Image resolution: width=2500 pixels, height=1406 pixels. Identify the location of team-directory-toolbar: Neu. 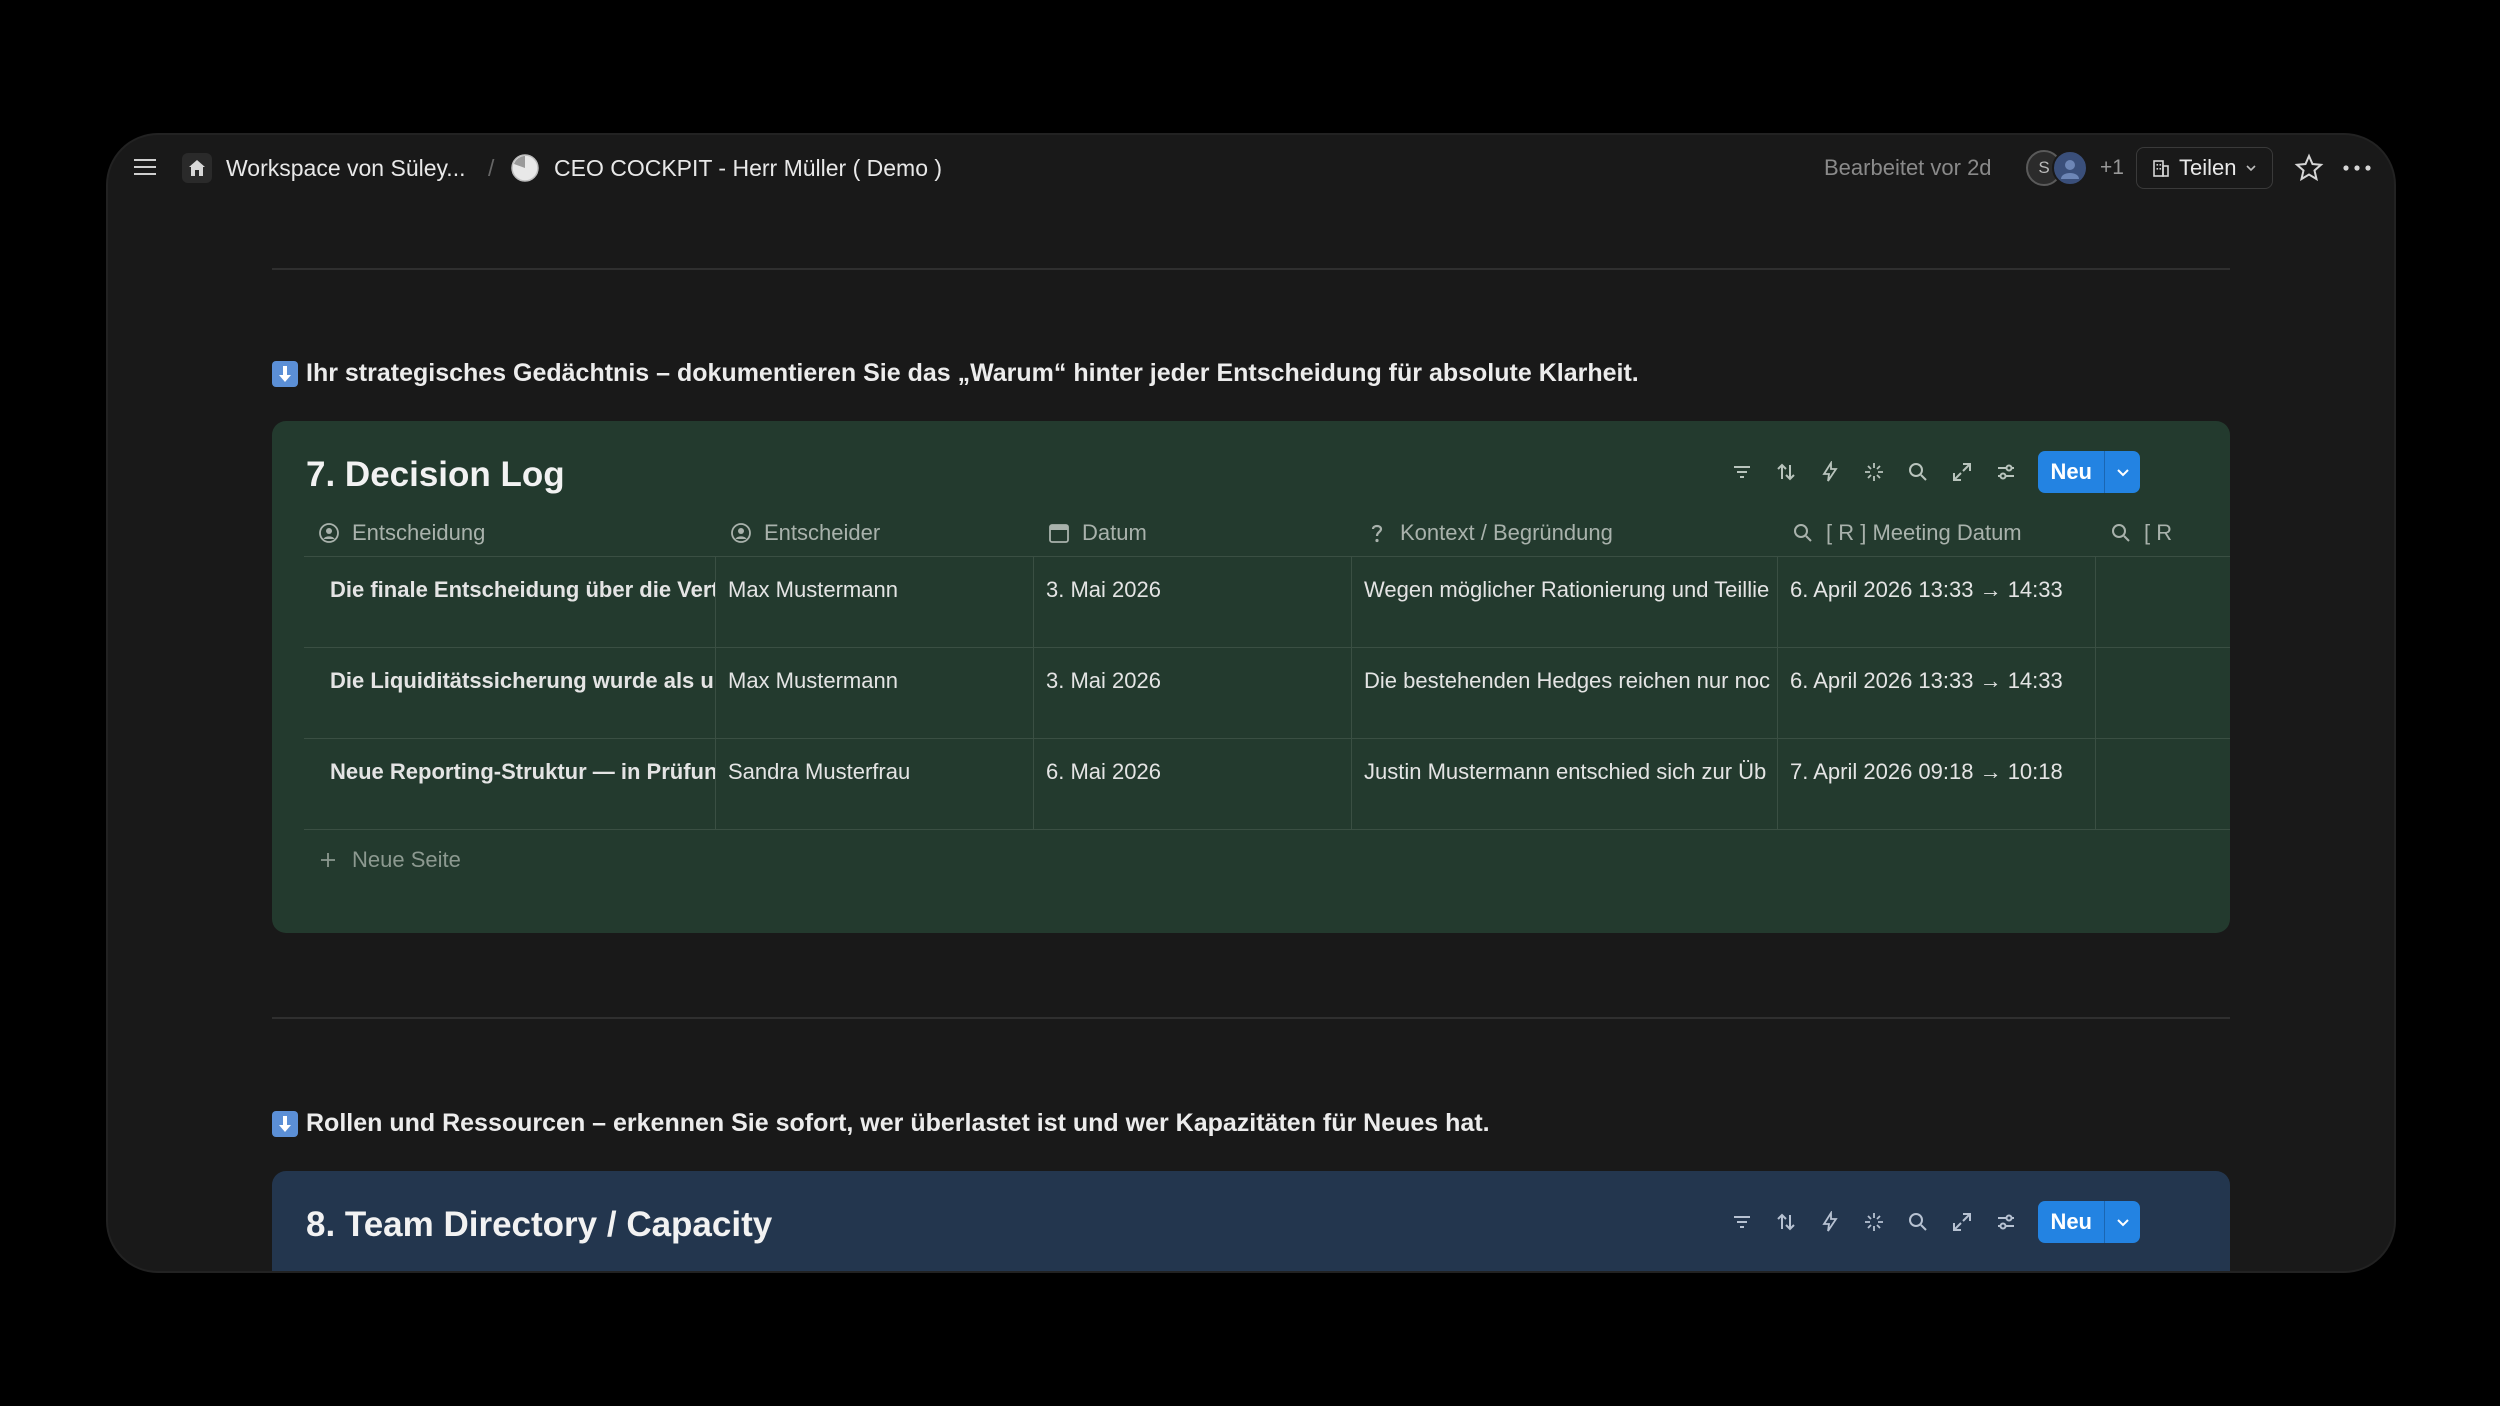
(1930, 1222).